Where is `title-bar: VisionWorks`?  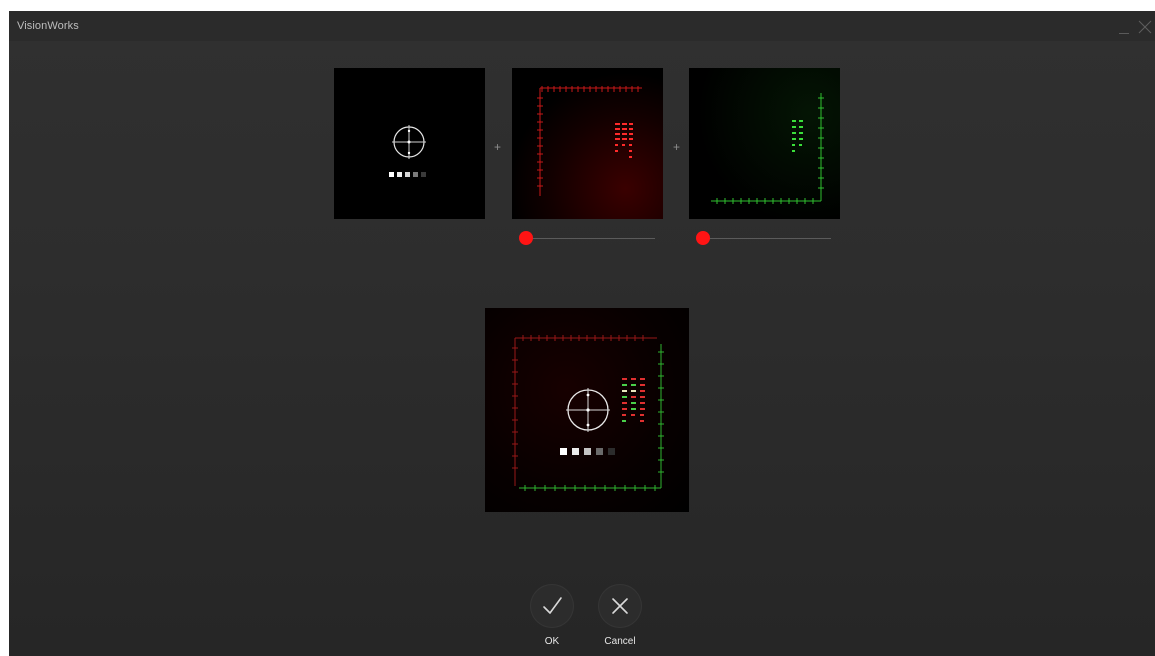
title-bar: VisionWorks is located at coordinates (582, 26).